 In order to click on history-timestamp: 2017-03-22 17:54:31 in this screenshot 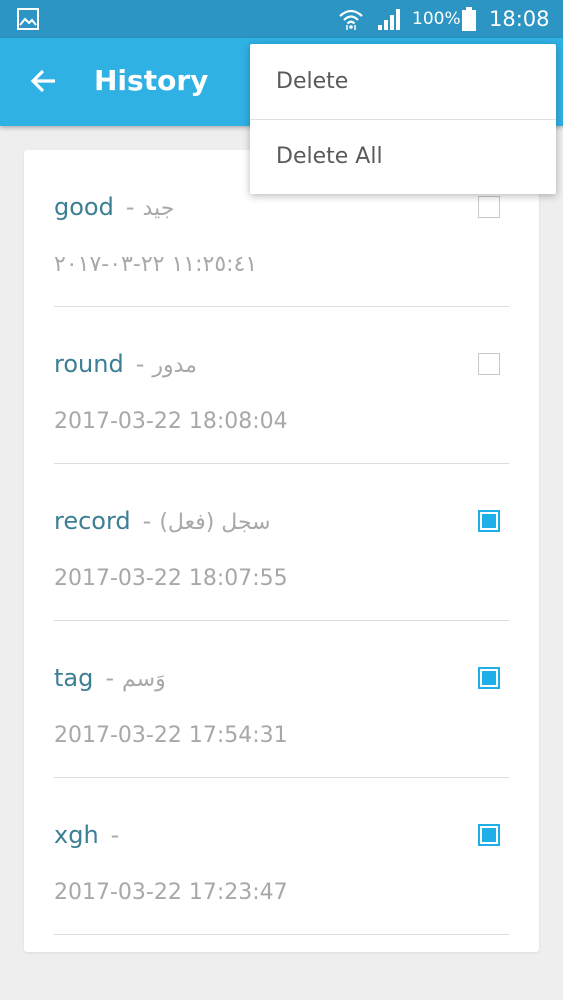, I will do `click(171, 735)`.